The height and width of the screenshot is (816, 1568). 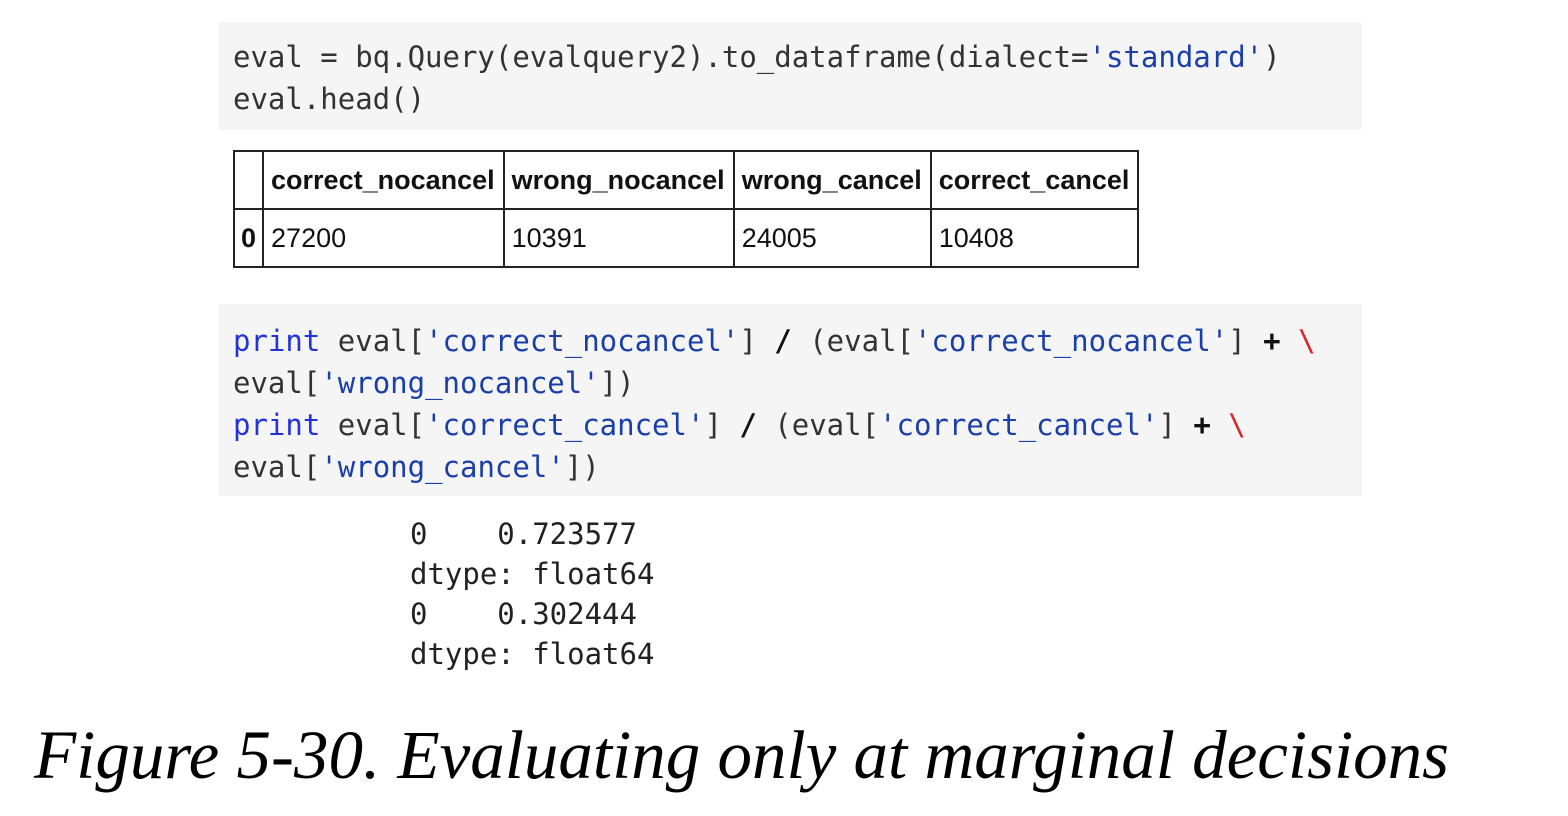 What do you see at coordinates (1176, 57) in the screenshot?
I see `code-string: 'standard'` at bounding box center [1176, 57].